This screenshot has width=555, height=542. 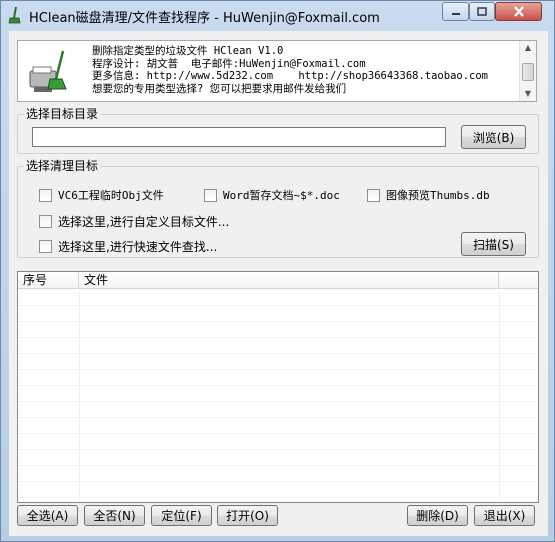 What do you see at coordinates (181, 515) in the screenshot?
I see `locate-button: 定位(F)` at bounding box center [181, 515].